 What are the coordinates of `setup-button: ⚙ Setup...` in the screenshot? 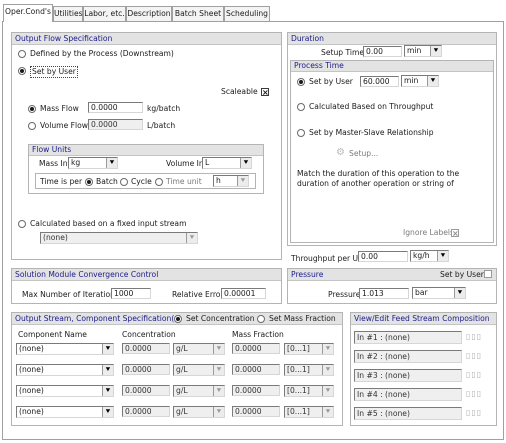 It's located at (361, 153).